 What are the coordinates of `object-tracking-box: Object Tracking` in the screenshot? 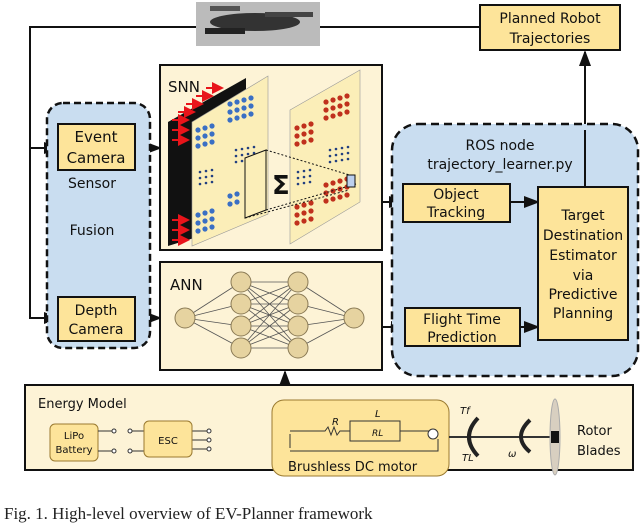 It's located at (456, 203).